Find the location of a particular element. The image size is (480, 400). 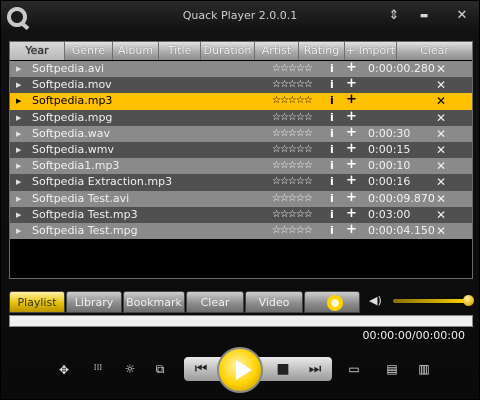

play-button is located at coordinates (240, 370).